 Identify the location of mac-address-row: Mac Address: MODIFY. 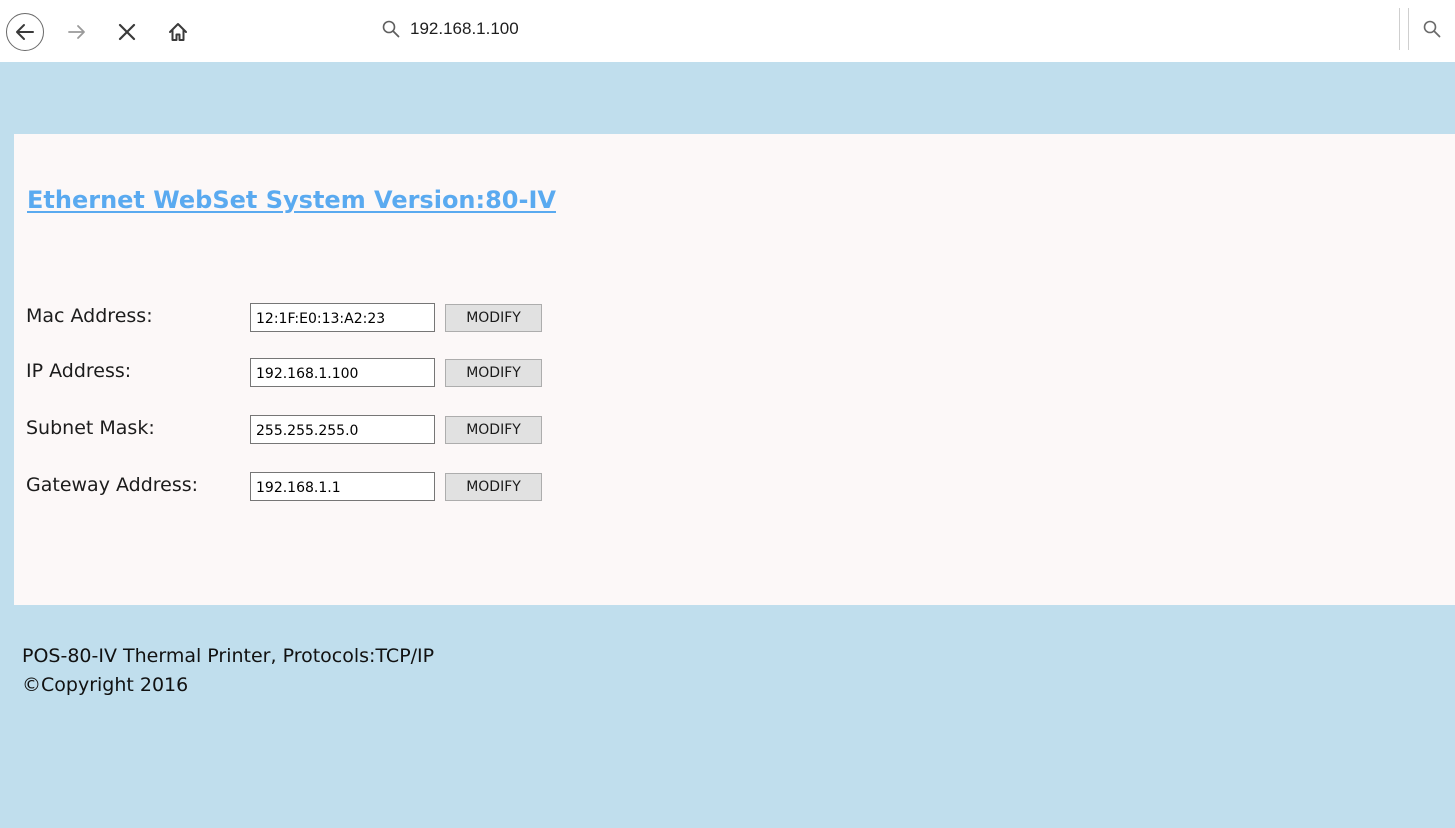
(306, 318).